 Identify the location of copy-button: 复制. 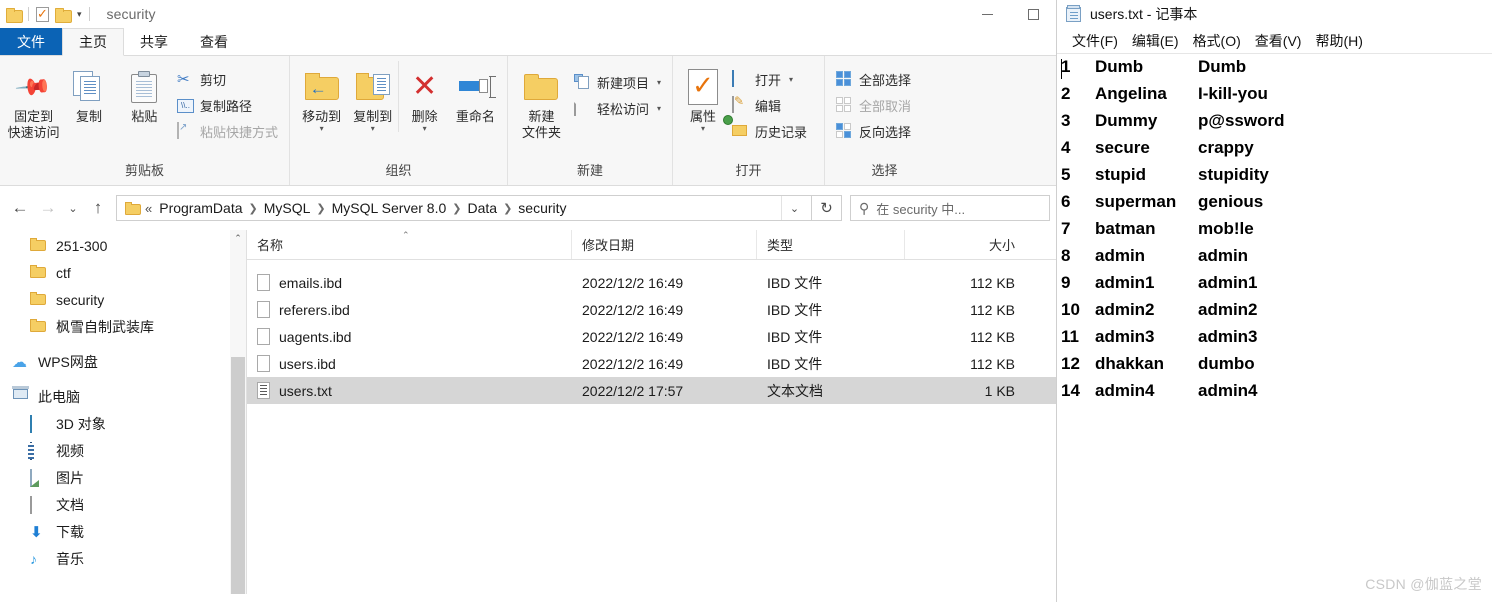
(88, 93).